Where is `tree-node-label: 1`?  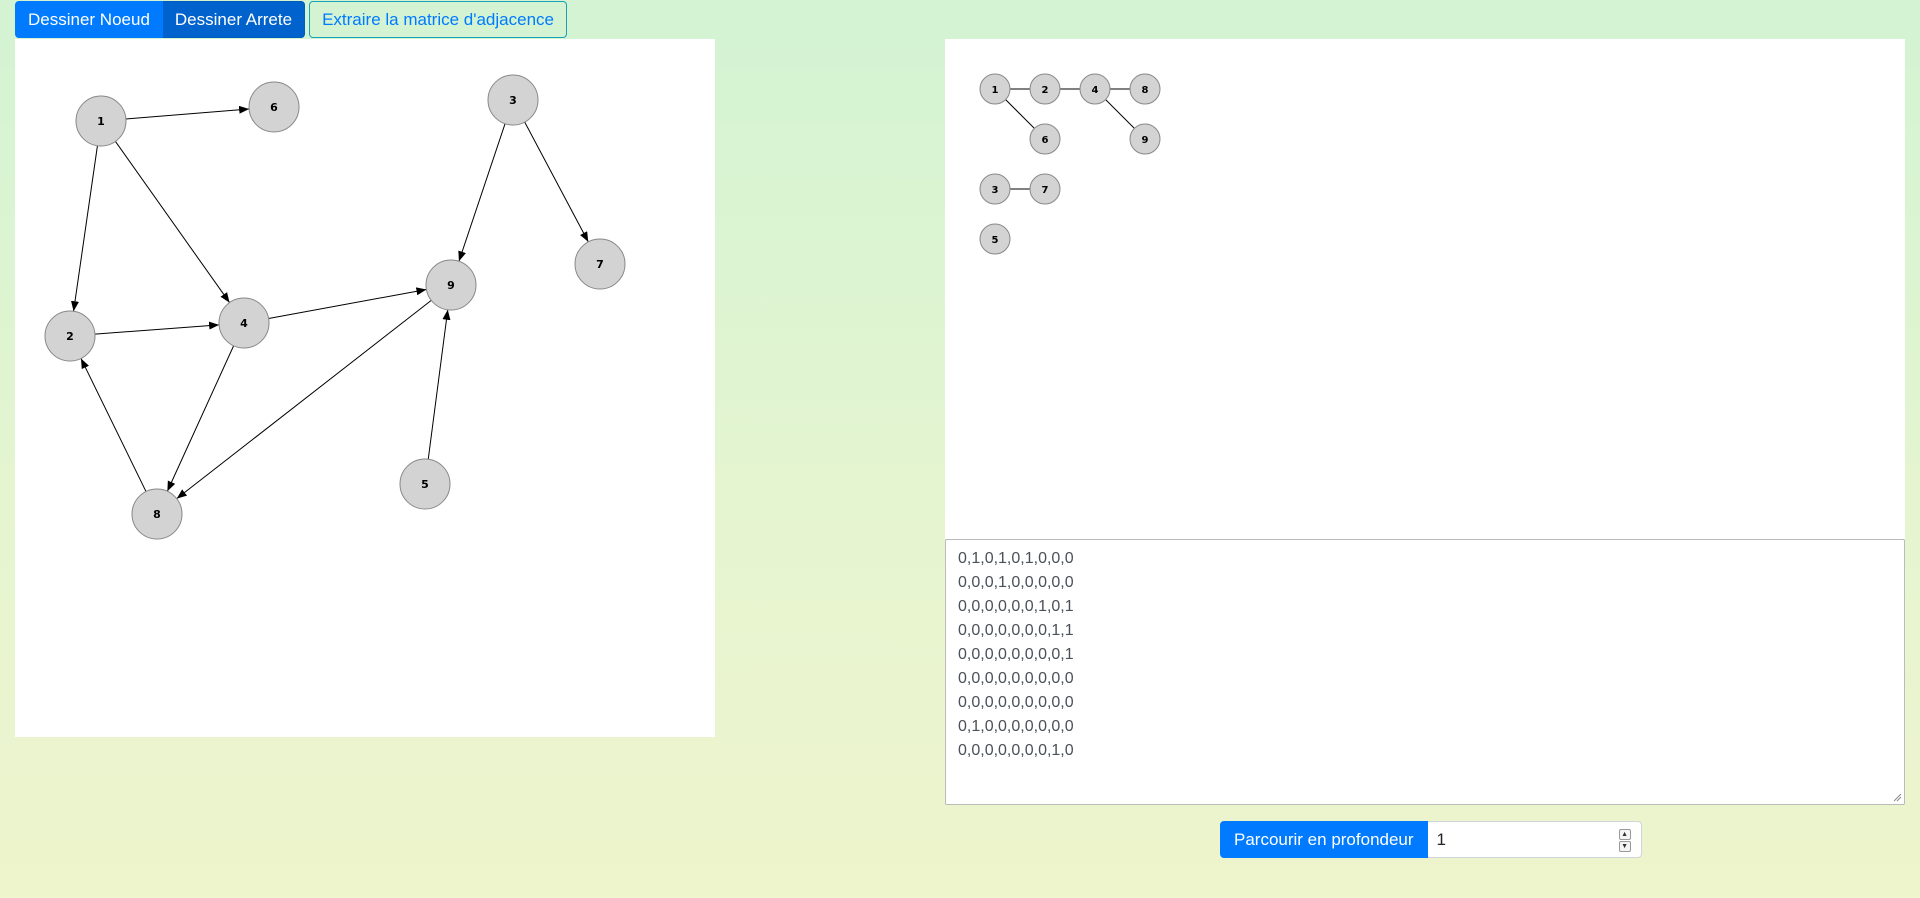 tree-node-label: 1 is located at coordinates (995, 90).